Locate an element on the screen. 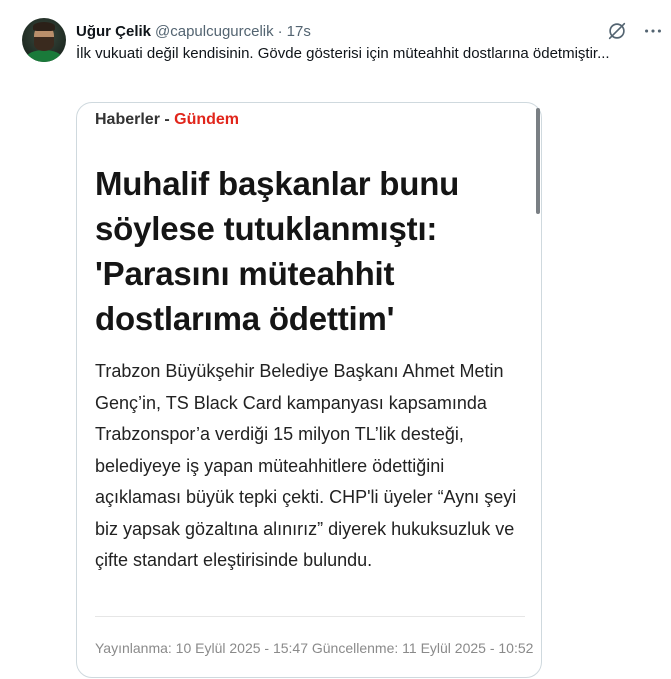 This screenshot has height=679, width=671. tweet-header: Uğur Çelik @capulcugurcelik · 17s is located at coordinates (193, 31).